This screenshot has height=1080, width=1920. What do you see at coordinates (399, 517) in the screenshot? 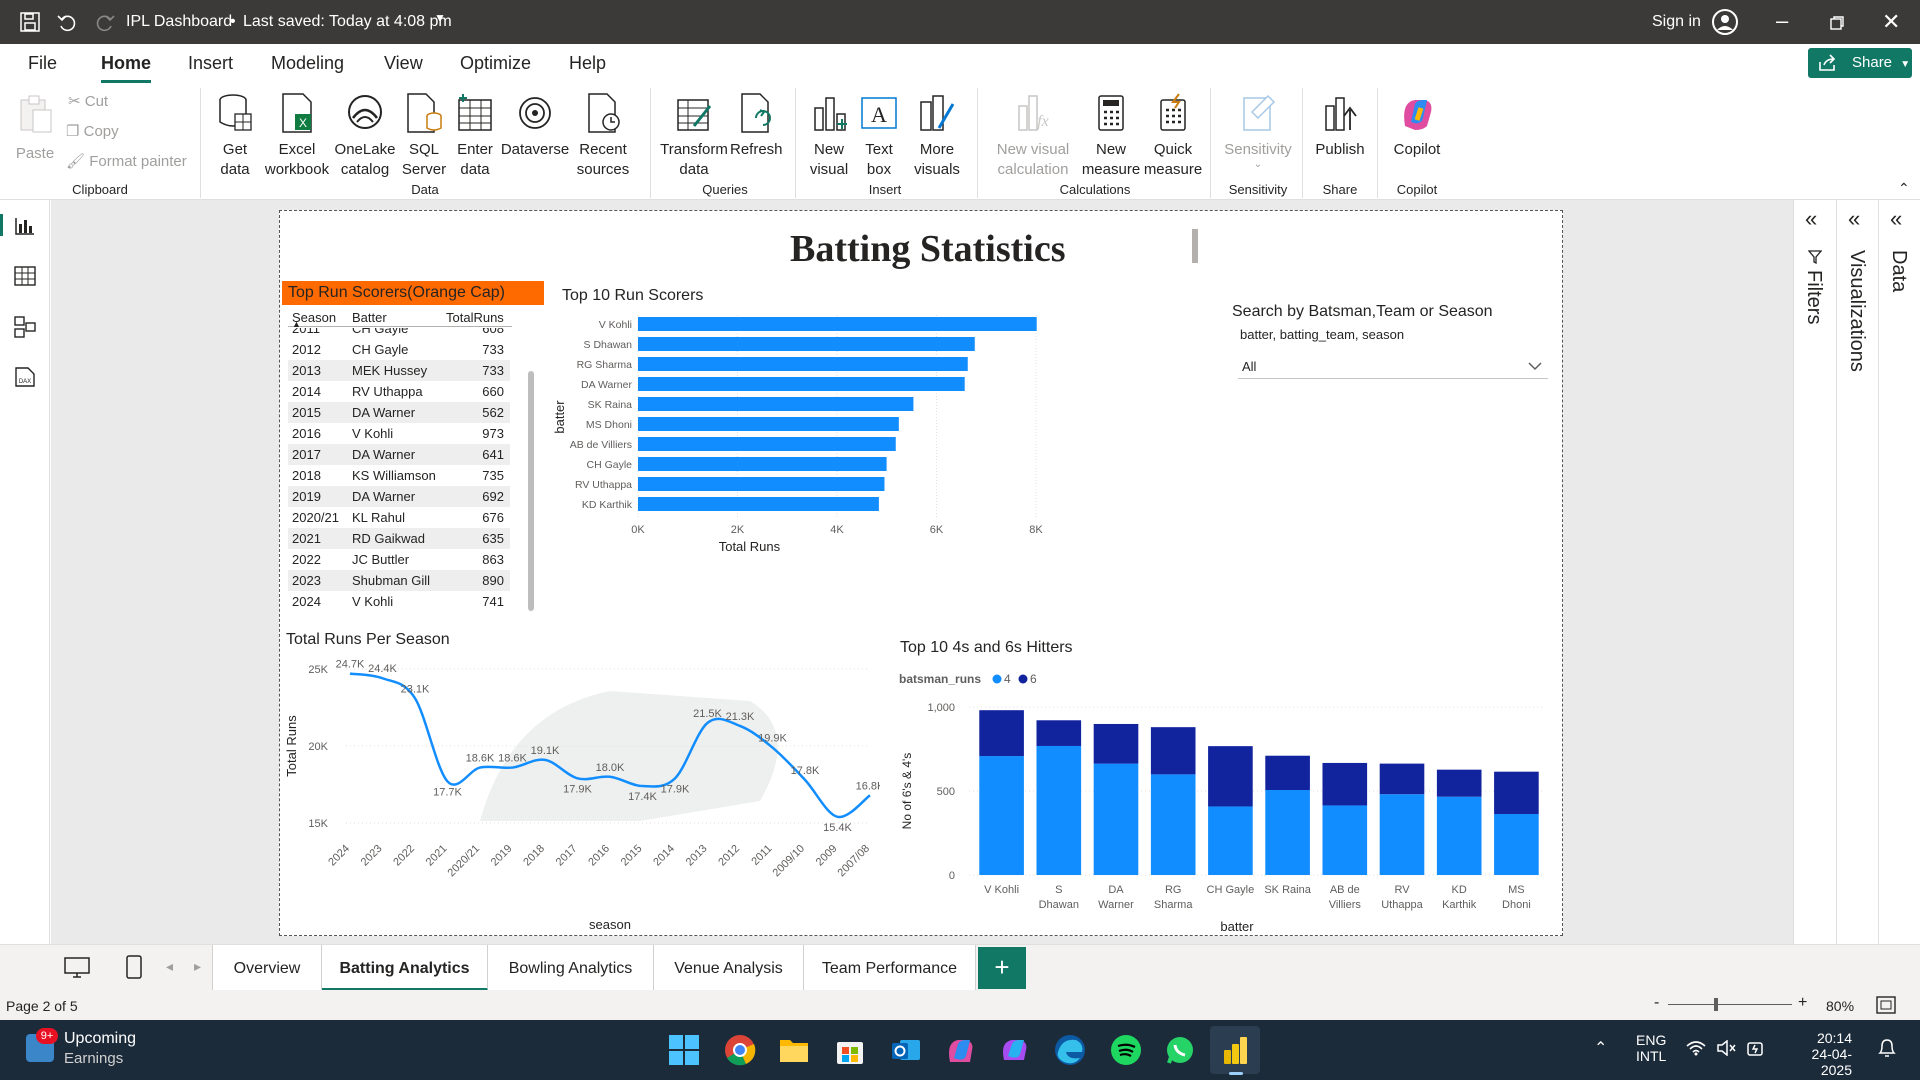
I see `table-row: 2020/21 KL Rahul 676` at bounding box center [399, 517].